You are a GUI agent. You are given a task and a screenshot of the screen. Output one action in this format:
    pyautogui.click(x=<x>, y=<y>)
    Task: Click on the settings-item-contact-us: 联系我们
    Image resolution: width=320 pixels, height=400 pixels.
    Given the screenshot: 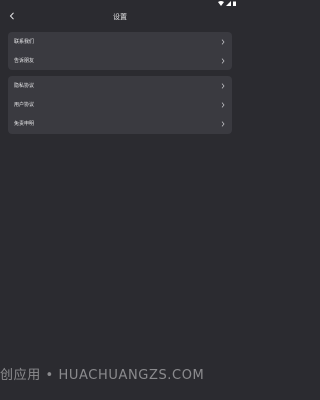 What is the action you would take?
    pyautogui.click(x=120, y=41)
    